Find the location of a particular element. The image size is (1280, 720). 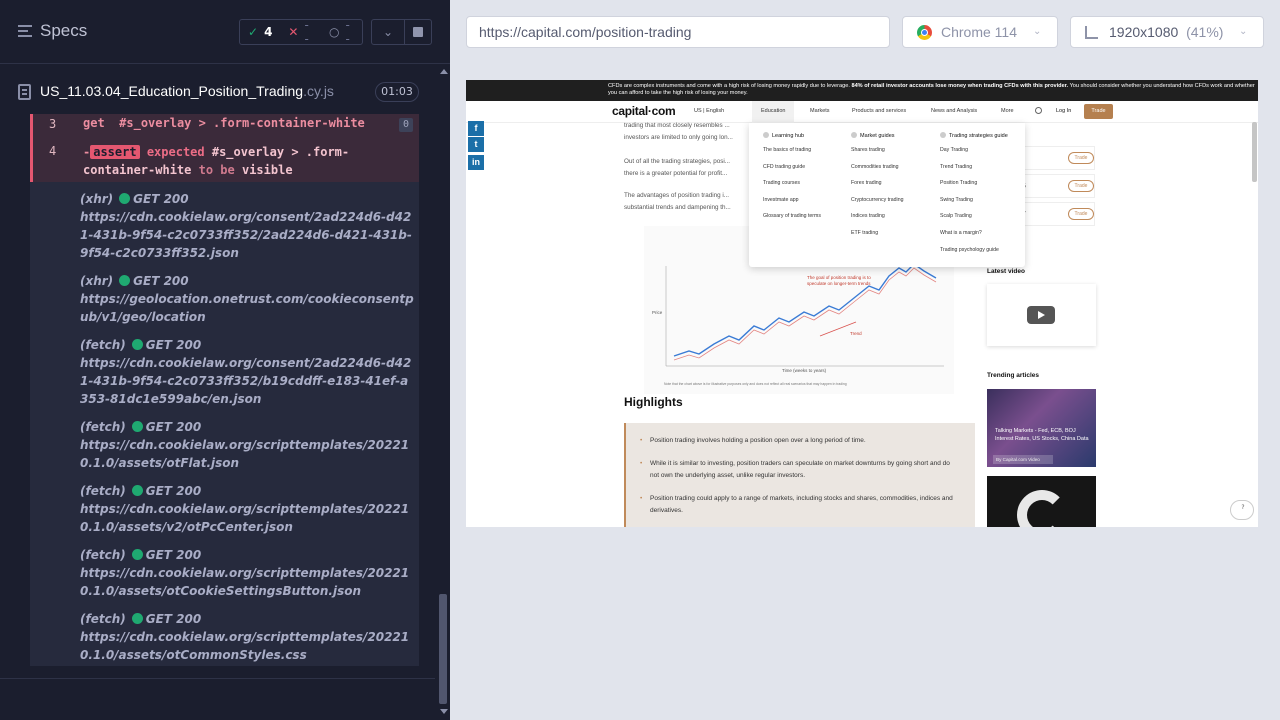

viewport-scale: (41%) is located at coordinates (1205, 32).